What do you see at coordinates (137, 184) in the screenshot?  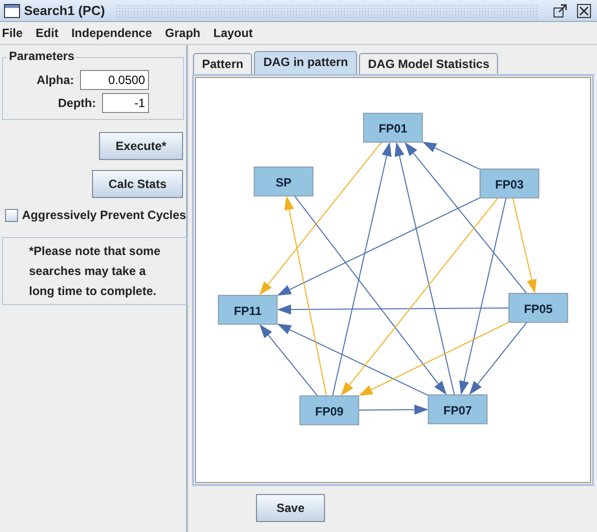 I see `calc-stats-button: Calc Stats` at bounding box center [137, 184].